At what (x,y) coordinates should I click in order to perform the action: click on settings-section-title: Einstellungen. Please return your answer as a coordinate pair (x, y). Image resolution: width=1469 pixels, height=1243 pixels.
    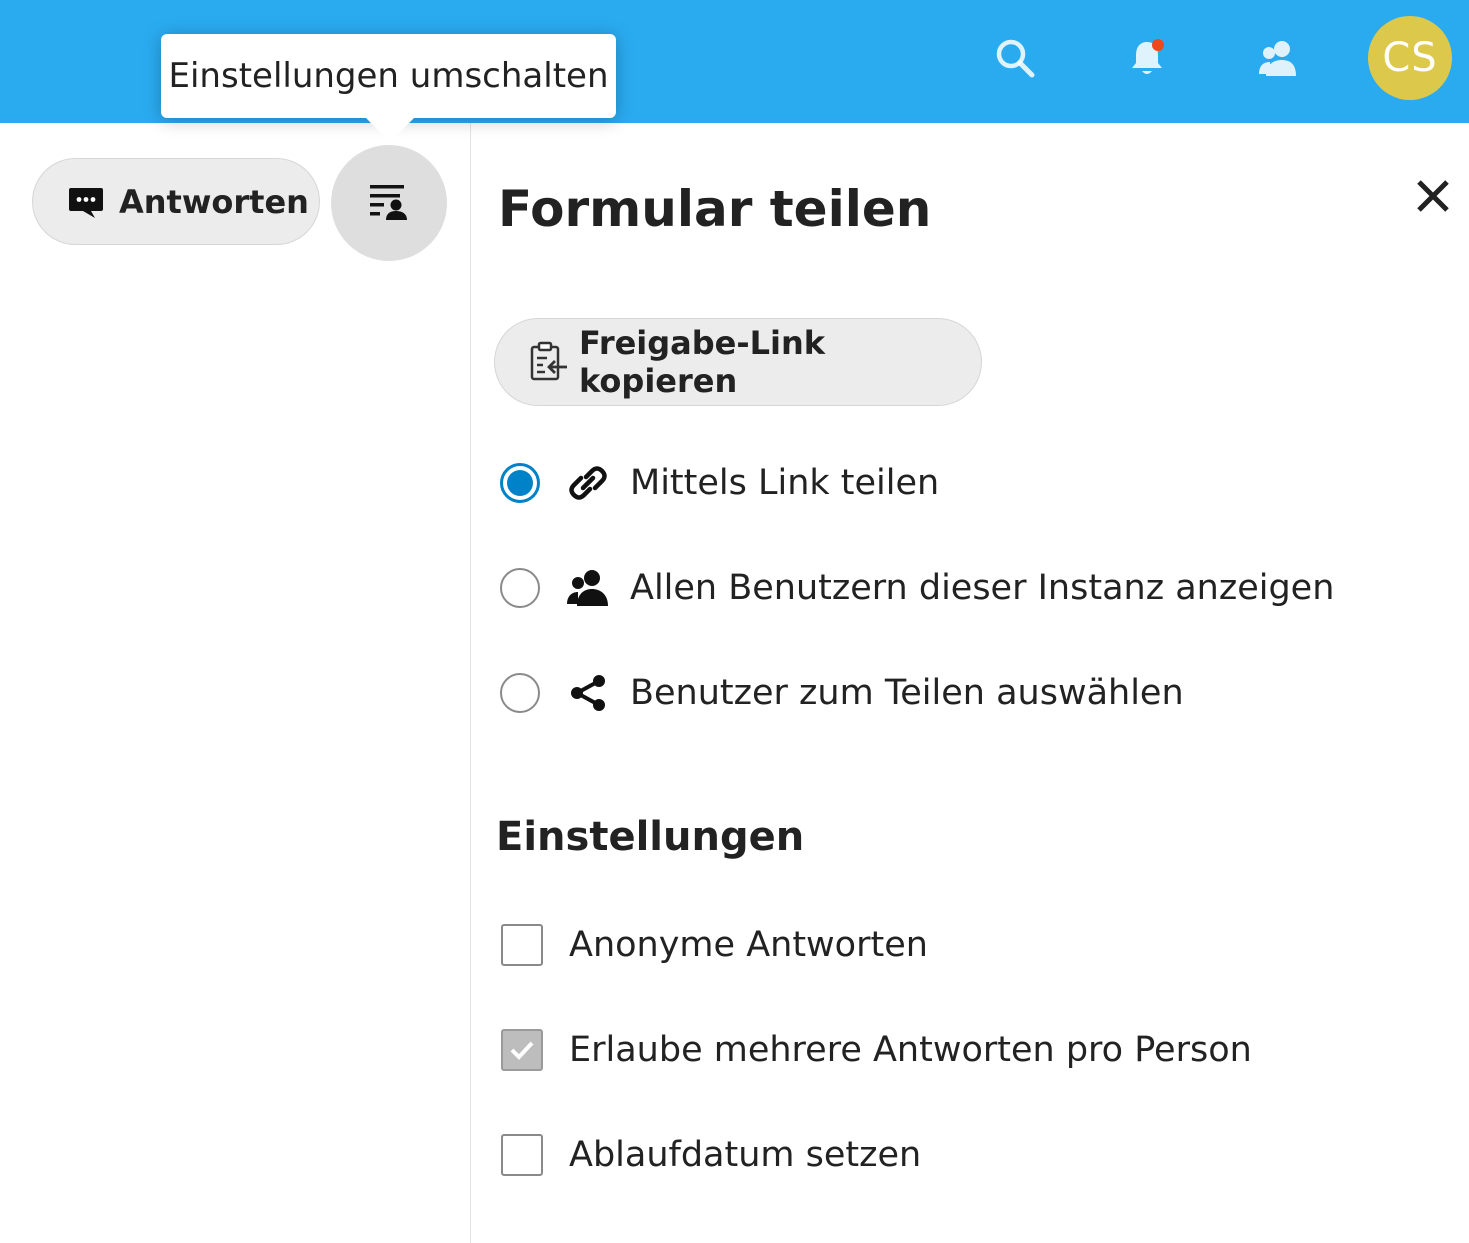
    Looking at the image, I should click on (650, 837).